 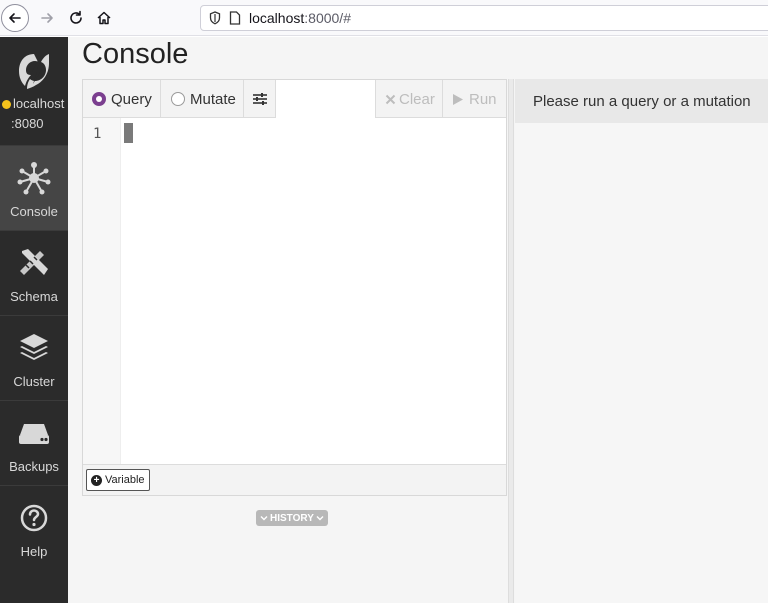 I want to click on sidebar-item-label: Console, so click(x=34, y=211).